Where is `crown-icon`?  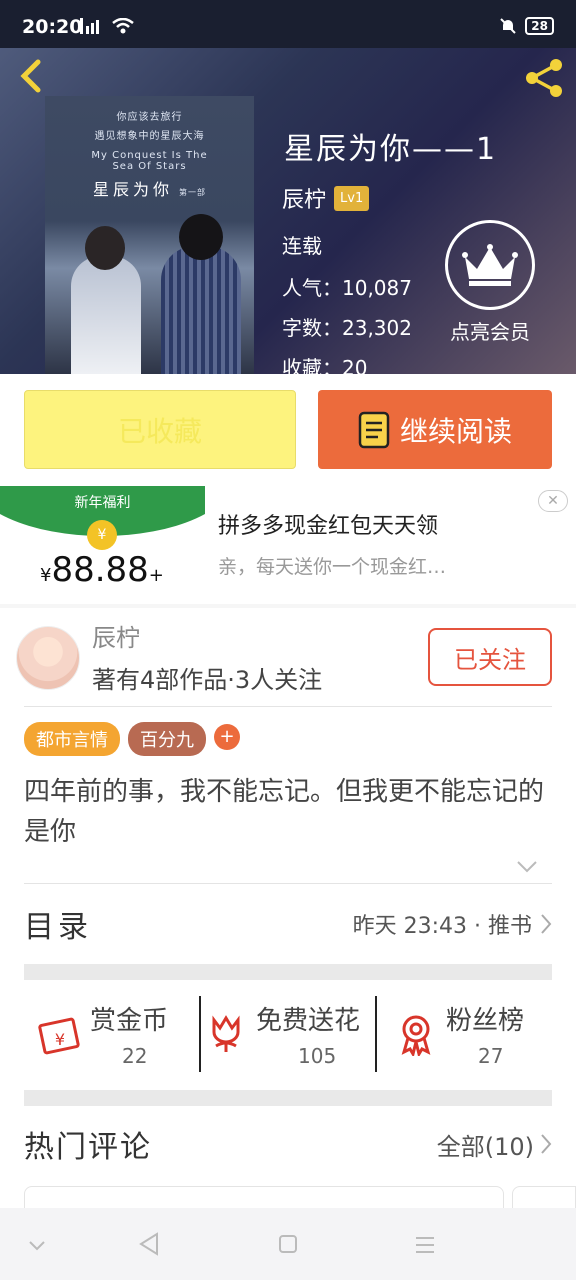 crown-icon is located at coordinates (490, 265).